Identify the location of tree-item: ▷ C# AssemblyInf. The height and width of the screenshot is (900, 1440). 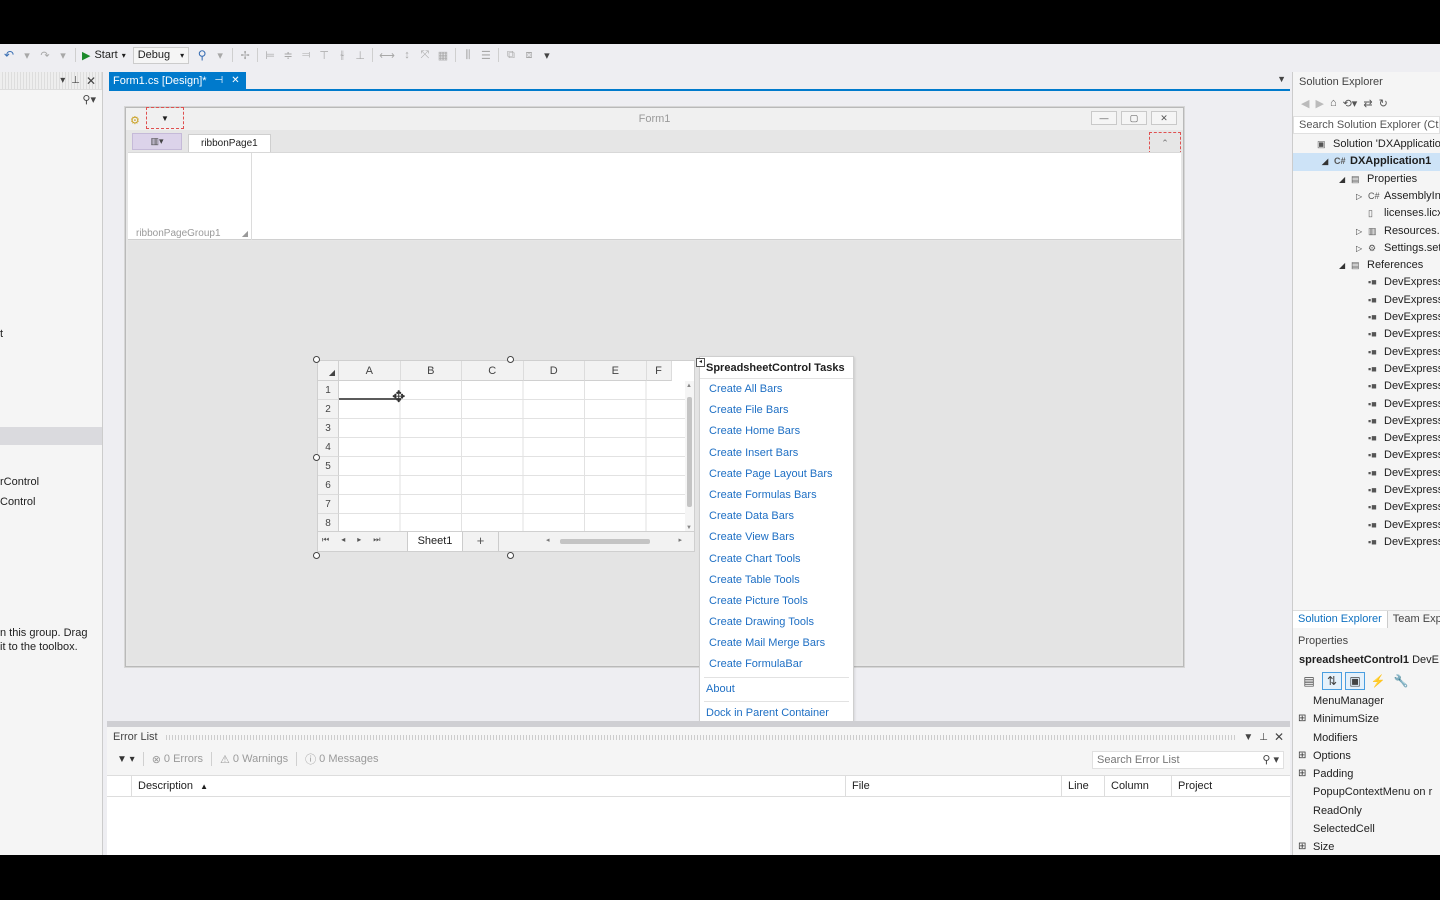
(1366, 196).